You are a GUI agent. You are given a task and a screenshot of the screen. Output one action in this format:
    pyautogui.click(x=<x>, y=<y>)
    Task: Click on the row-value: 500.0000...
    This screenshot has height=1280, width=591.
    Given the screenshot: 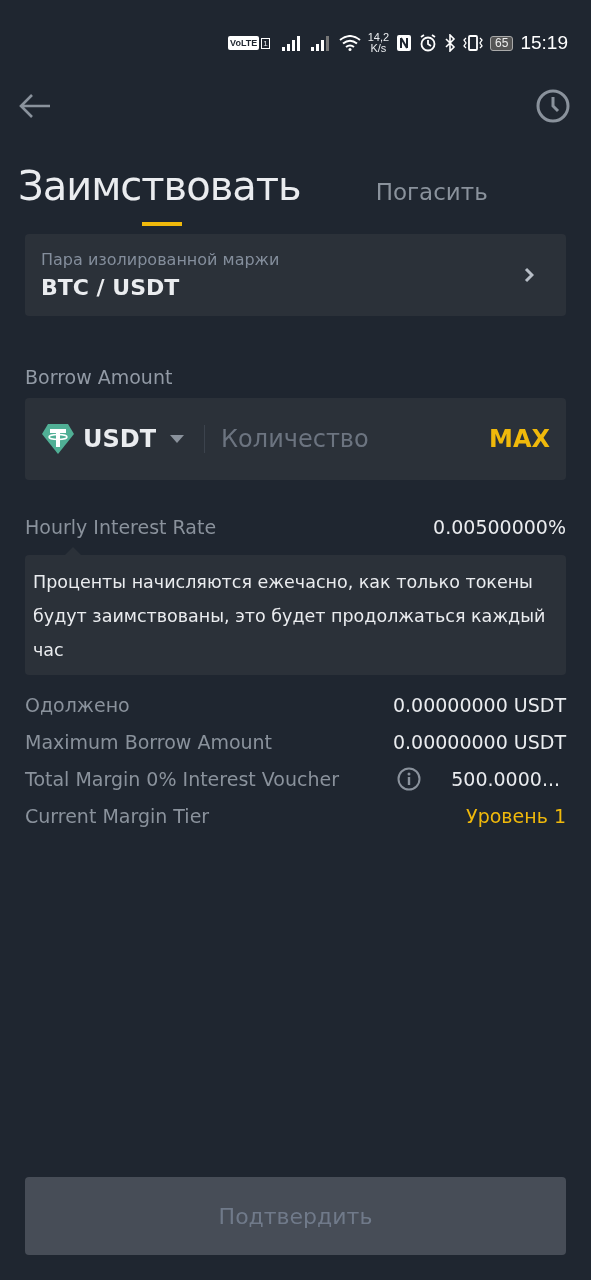 What is the action you would take?
    pyautogui.click(x=505, y=778)
    